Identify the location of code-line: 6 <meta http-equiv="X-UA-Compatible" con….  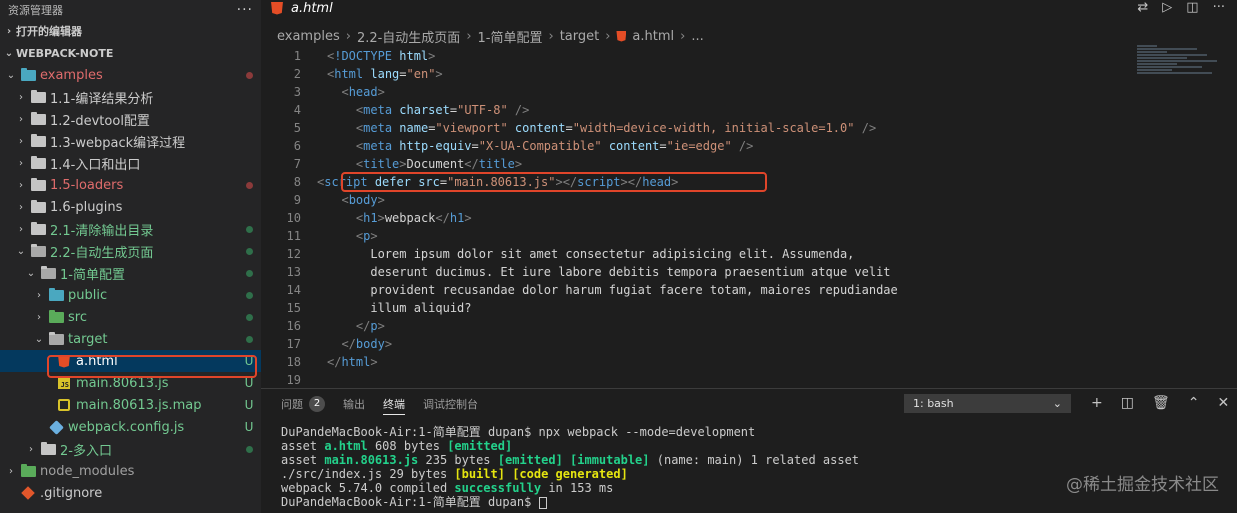
(691, 146).